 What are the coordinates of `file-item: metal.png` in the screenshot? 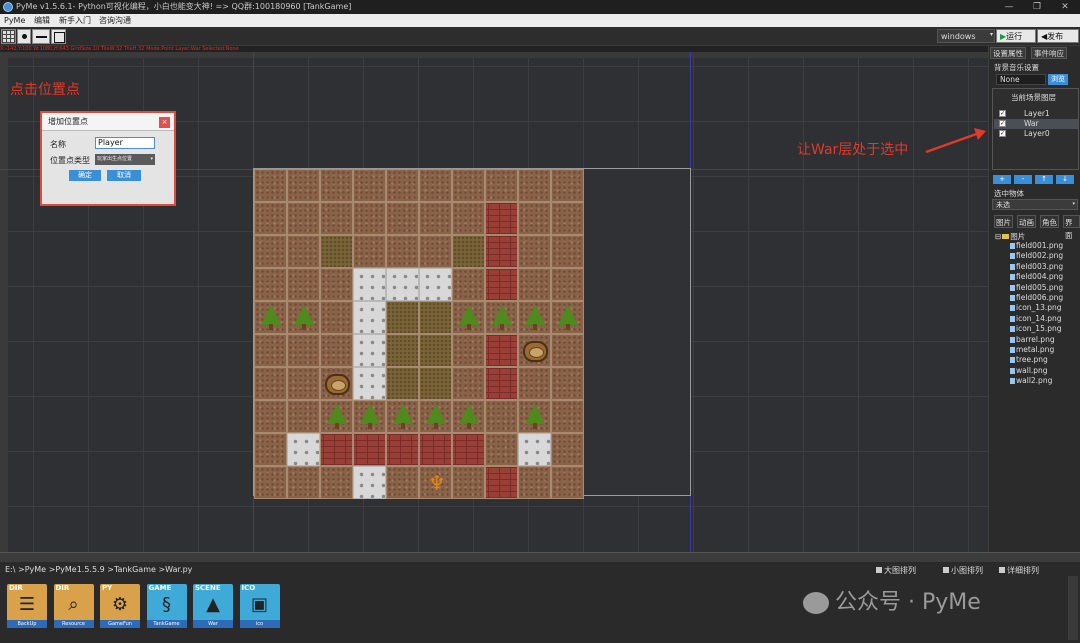 It's located at (1032, 350).